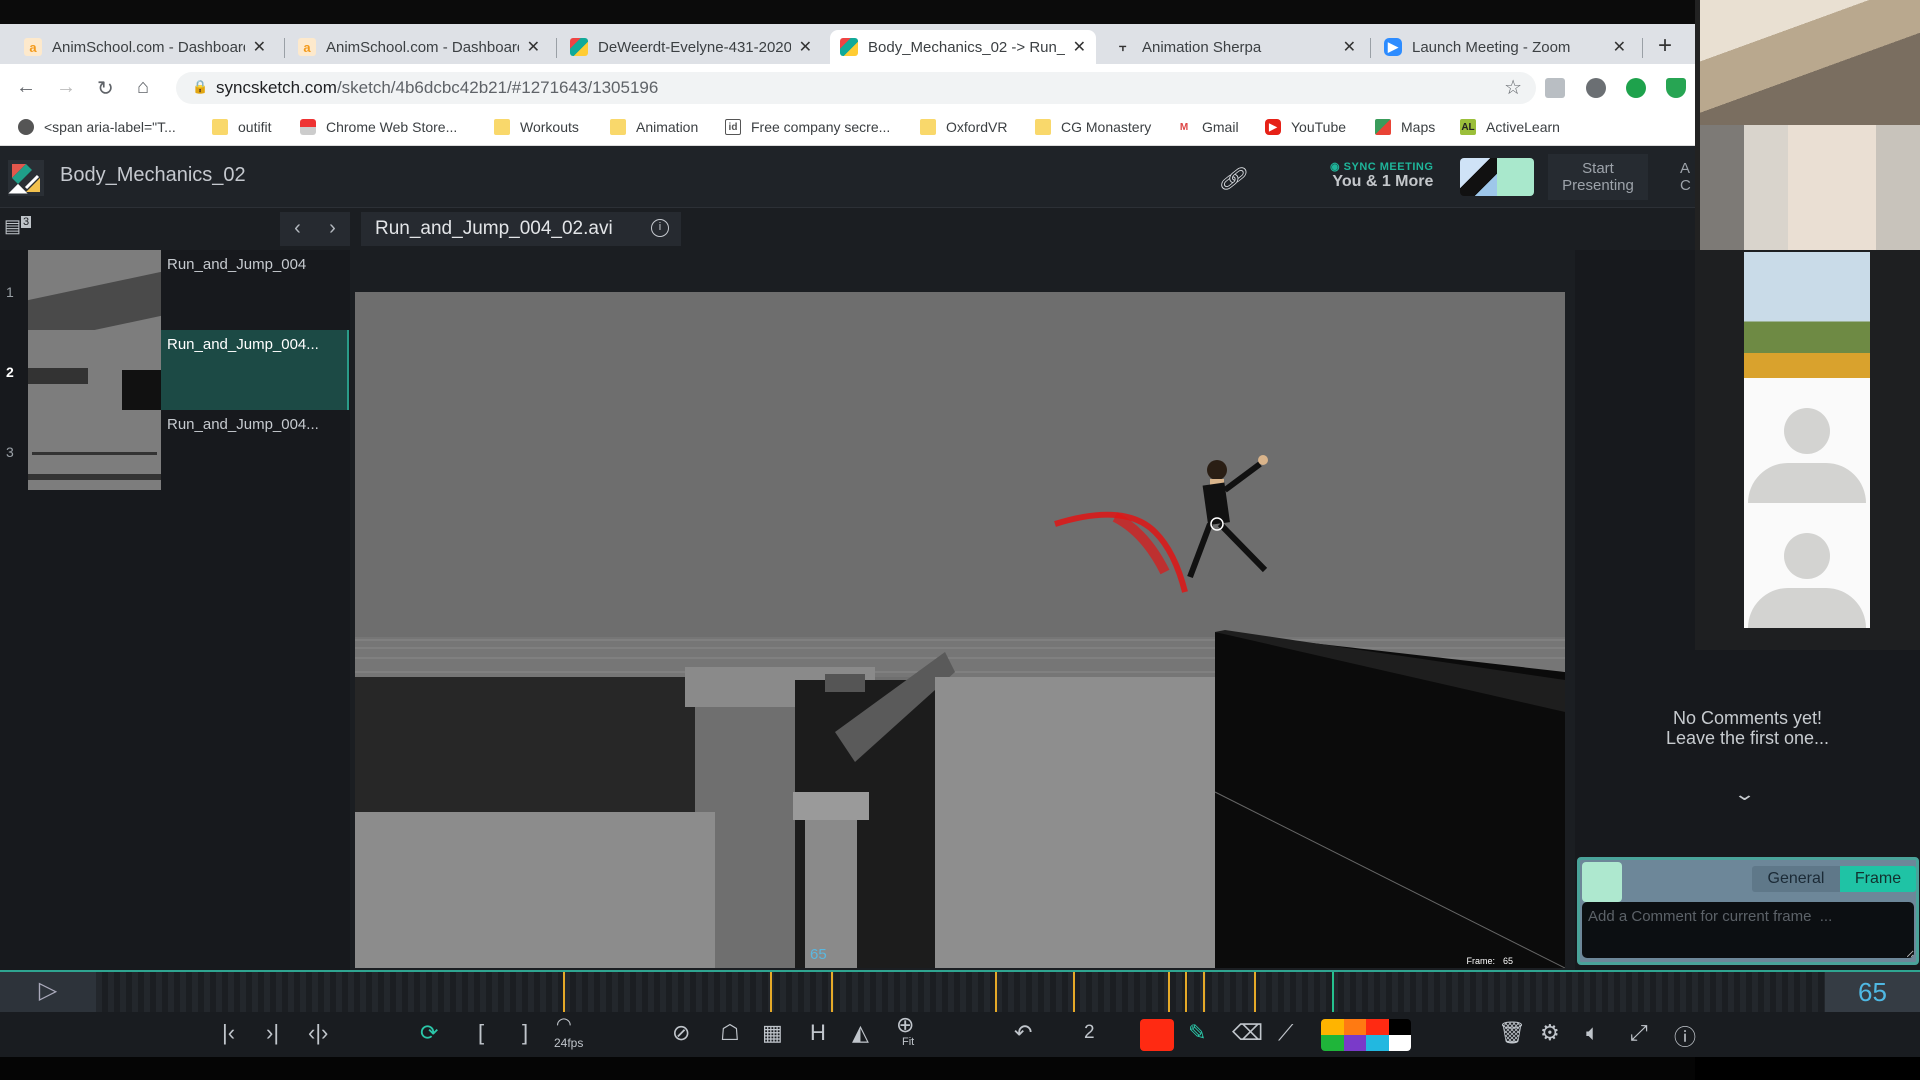 The height and width of the screenshot is (1080, 1920). What do you see at coordinates (1157, 1035) in the screenshot?
I see `current-color-swatch` at bounding box center [1157, 1035].